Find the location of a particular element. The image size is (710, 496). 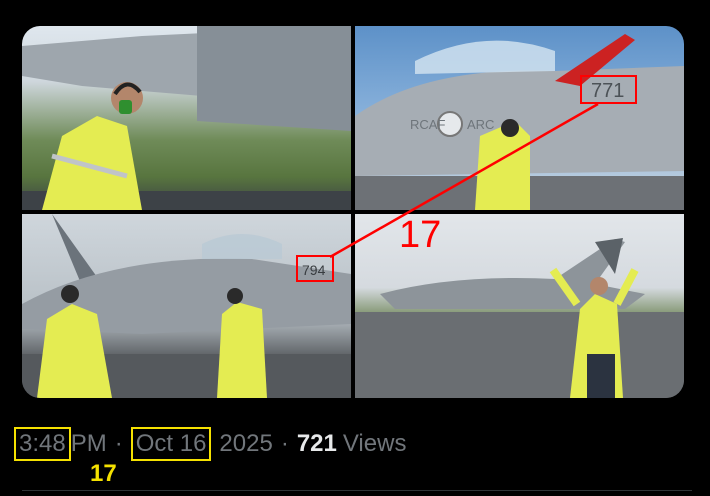

rcaf-marking: RCAF is located at coordinates (427, 124).